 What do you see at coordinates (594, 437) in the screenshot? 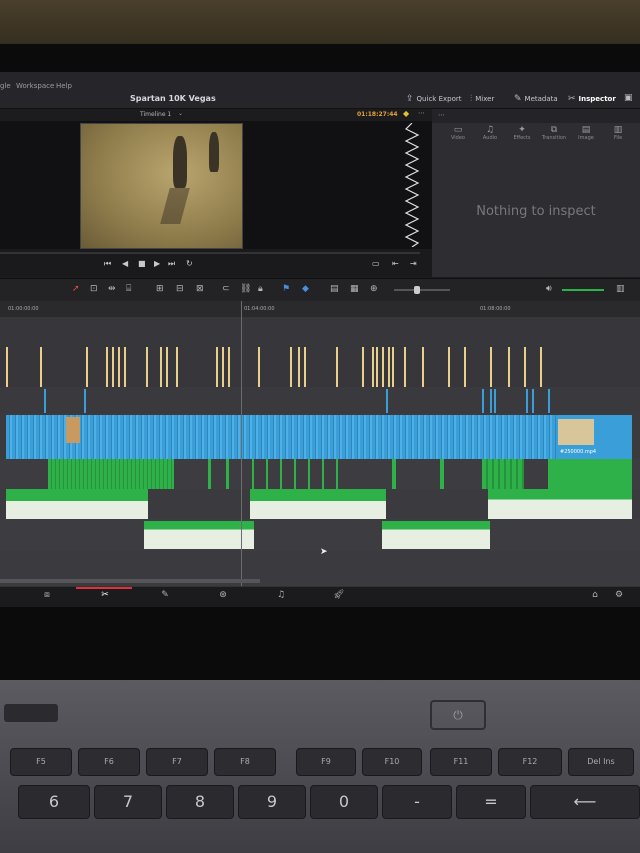
I see `video-clip-end: #250000.mp4` at bounding box center [594, 437].